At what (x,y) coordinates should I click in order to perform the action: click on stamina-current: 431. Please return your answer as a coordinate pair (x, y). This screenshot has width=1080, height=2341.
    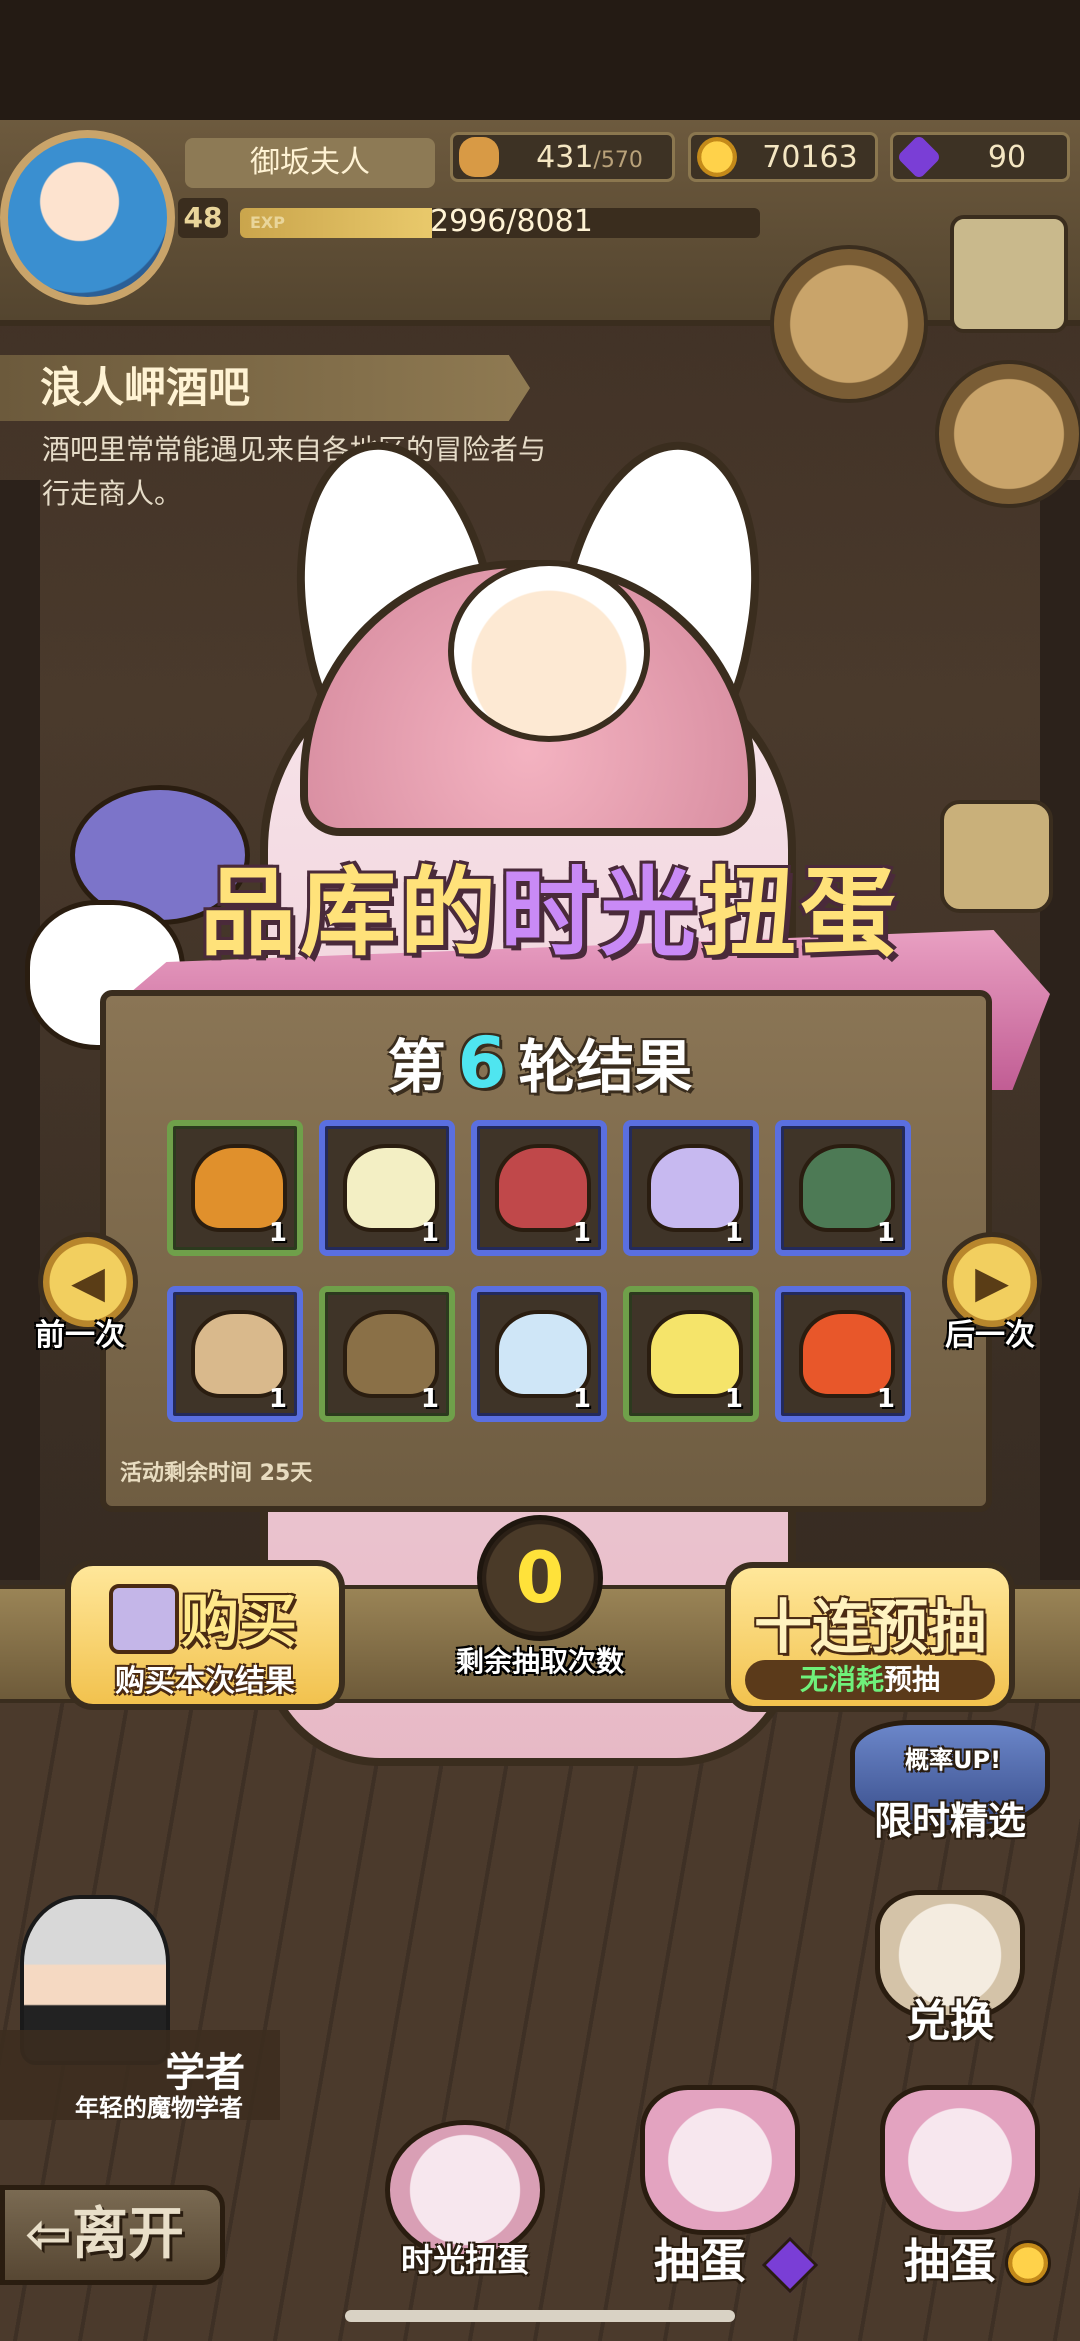
    Looking at the image, I should click on (565, 157).